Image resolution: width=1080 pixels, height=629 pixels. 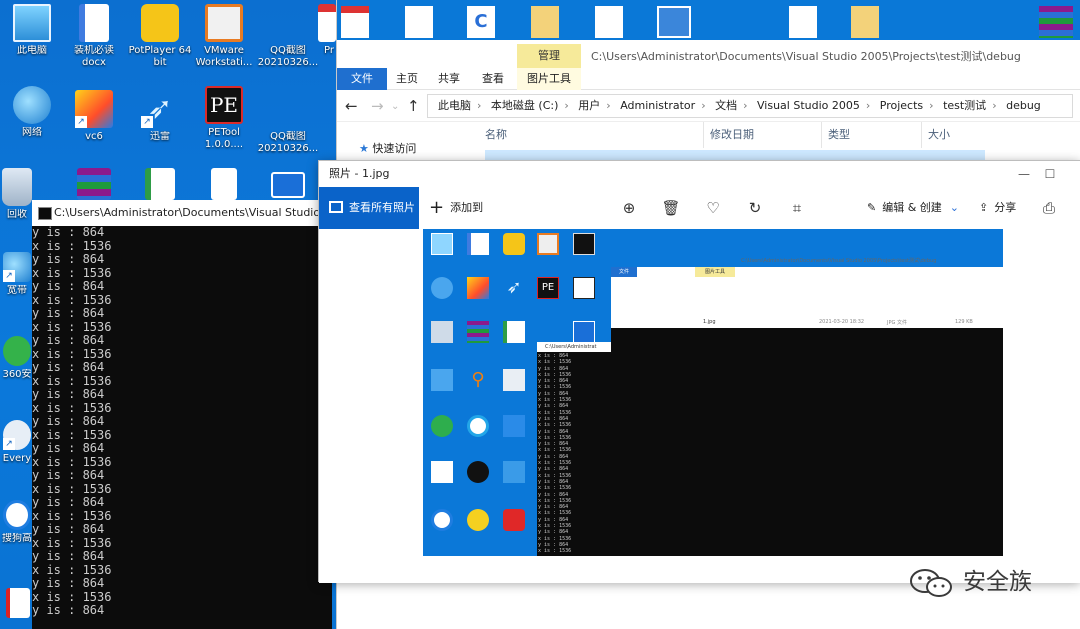 What do you see at coordinates (871, 135) in the screenshot?
I see `column-type: 类型` at bounding box center [871, 135].